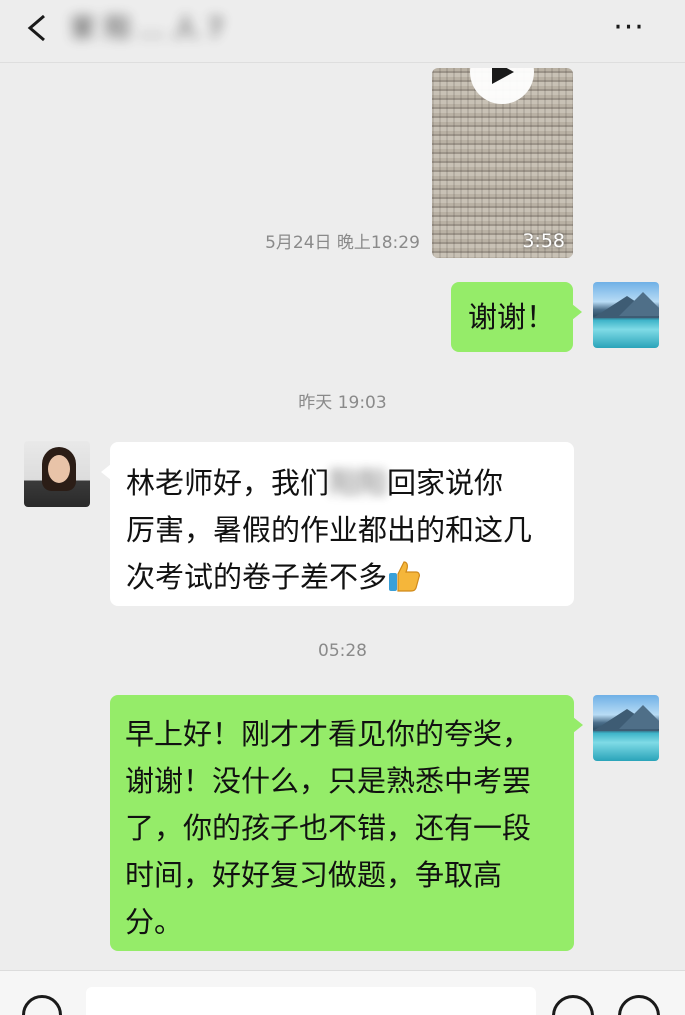  Describe the element at coordinates (573, 1005) in the screenshot. I see `emoji-icon` at that location.